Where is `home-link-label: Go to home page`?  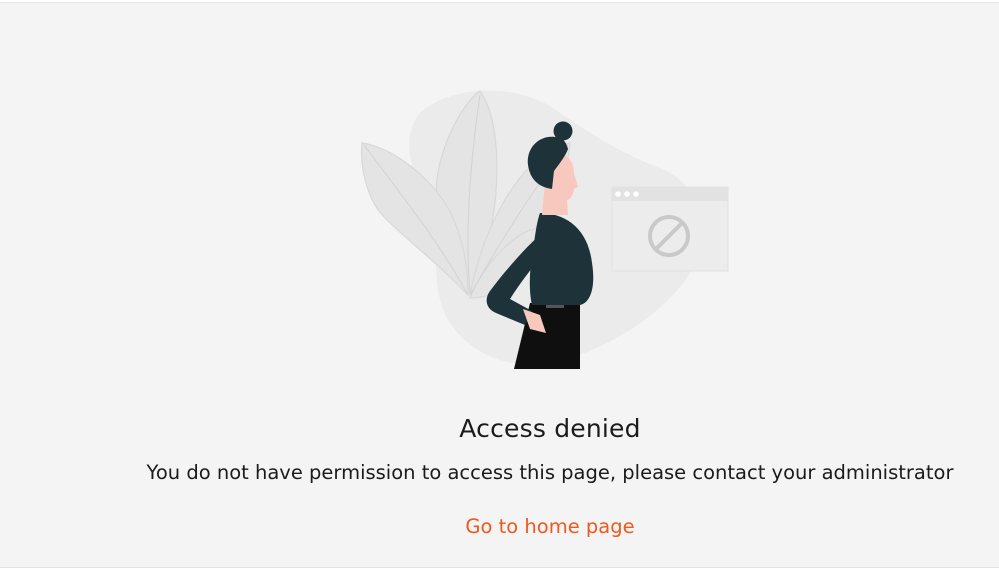 home-link-label: Go to home page is located at coordinates (549, 526).